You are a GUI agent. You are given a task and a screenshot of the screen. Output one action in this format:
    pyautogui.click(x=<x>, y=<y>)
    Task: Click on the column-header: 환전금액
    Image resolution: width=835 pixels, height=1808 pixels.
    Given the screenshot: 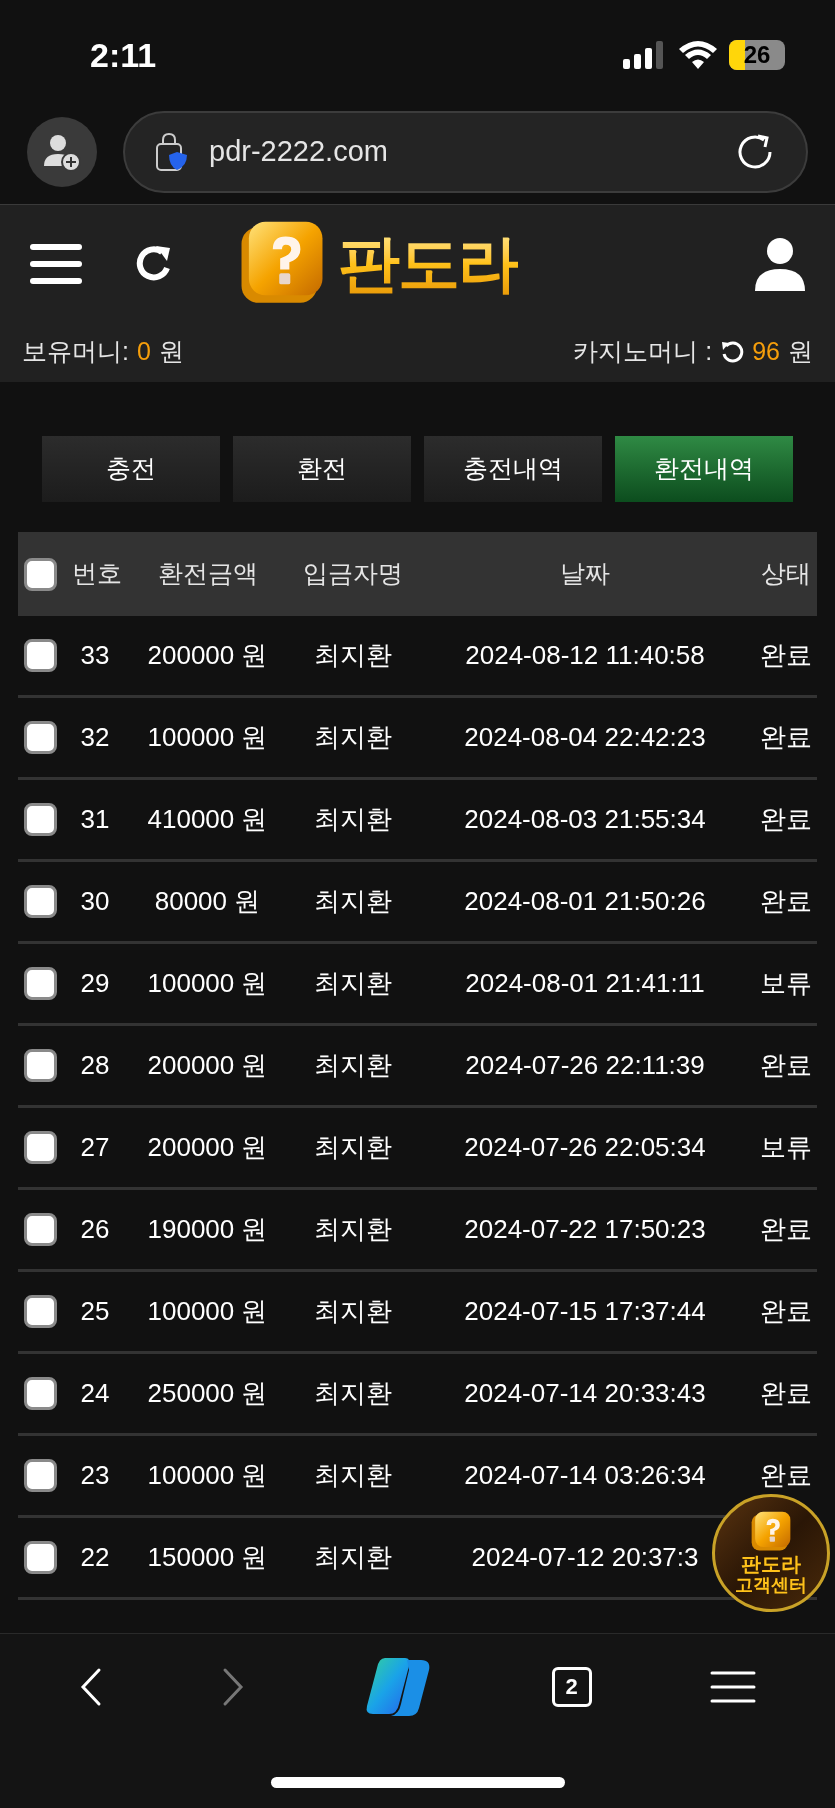 What is the action you would take?
    pyautogui.click(x=207, y=574)
    